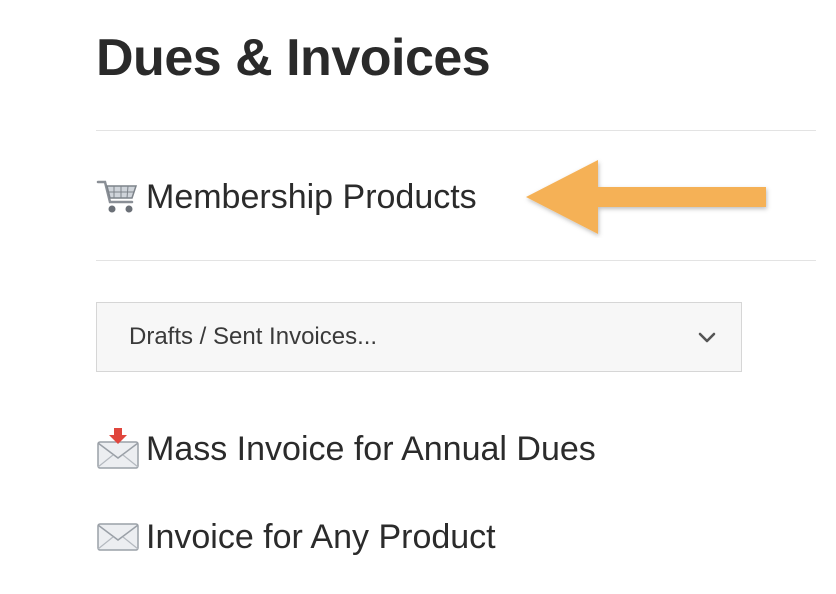 The height and width of the screenshot is (594, 836). What do you see at coordinates (311, 197) in the screenshot?
I see `membership-products-label: Membership Products` at bounding box center [311, 197].